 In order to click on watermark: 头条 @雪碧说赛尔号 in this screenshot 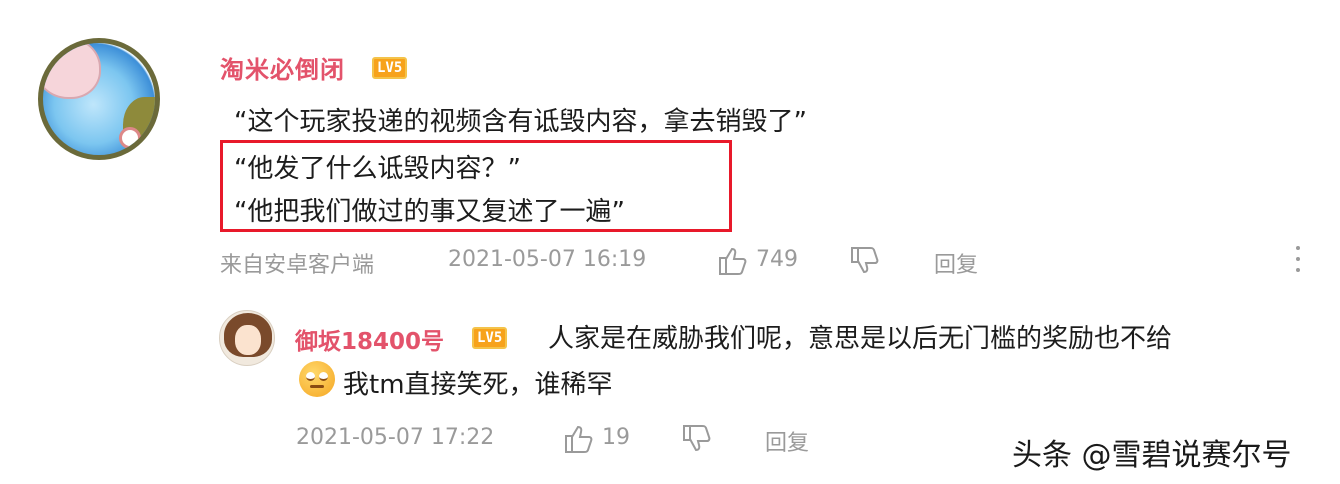, I will do `click(1152, 455)`.